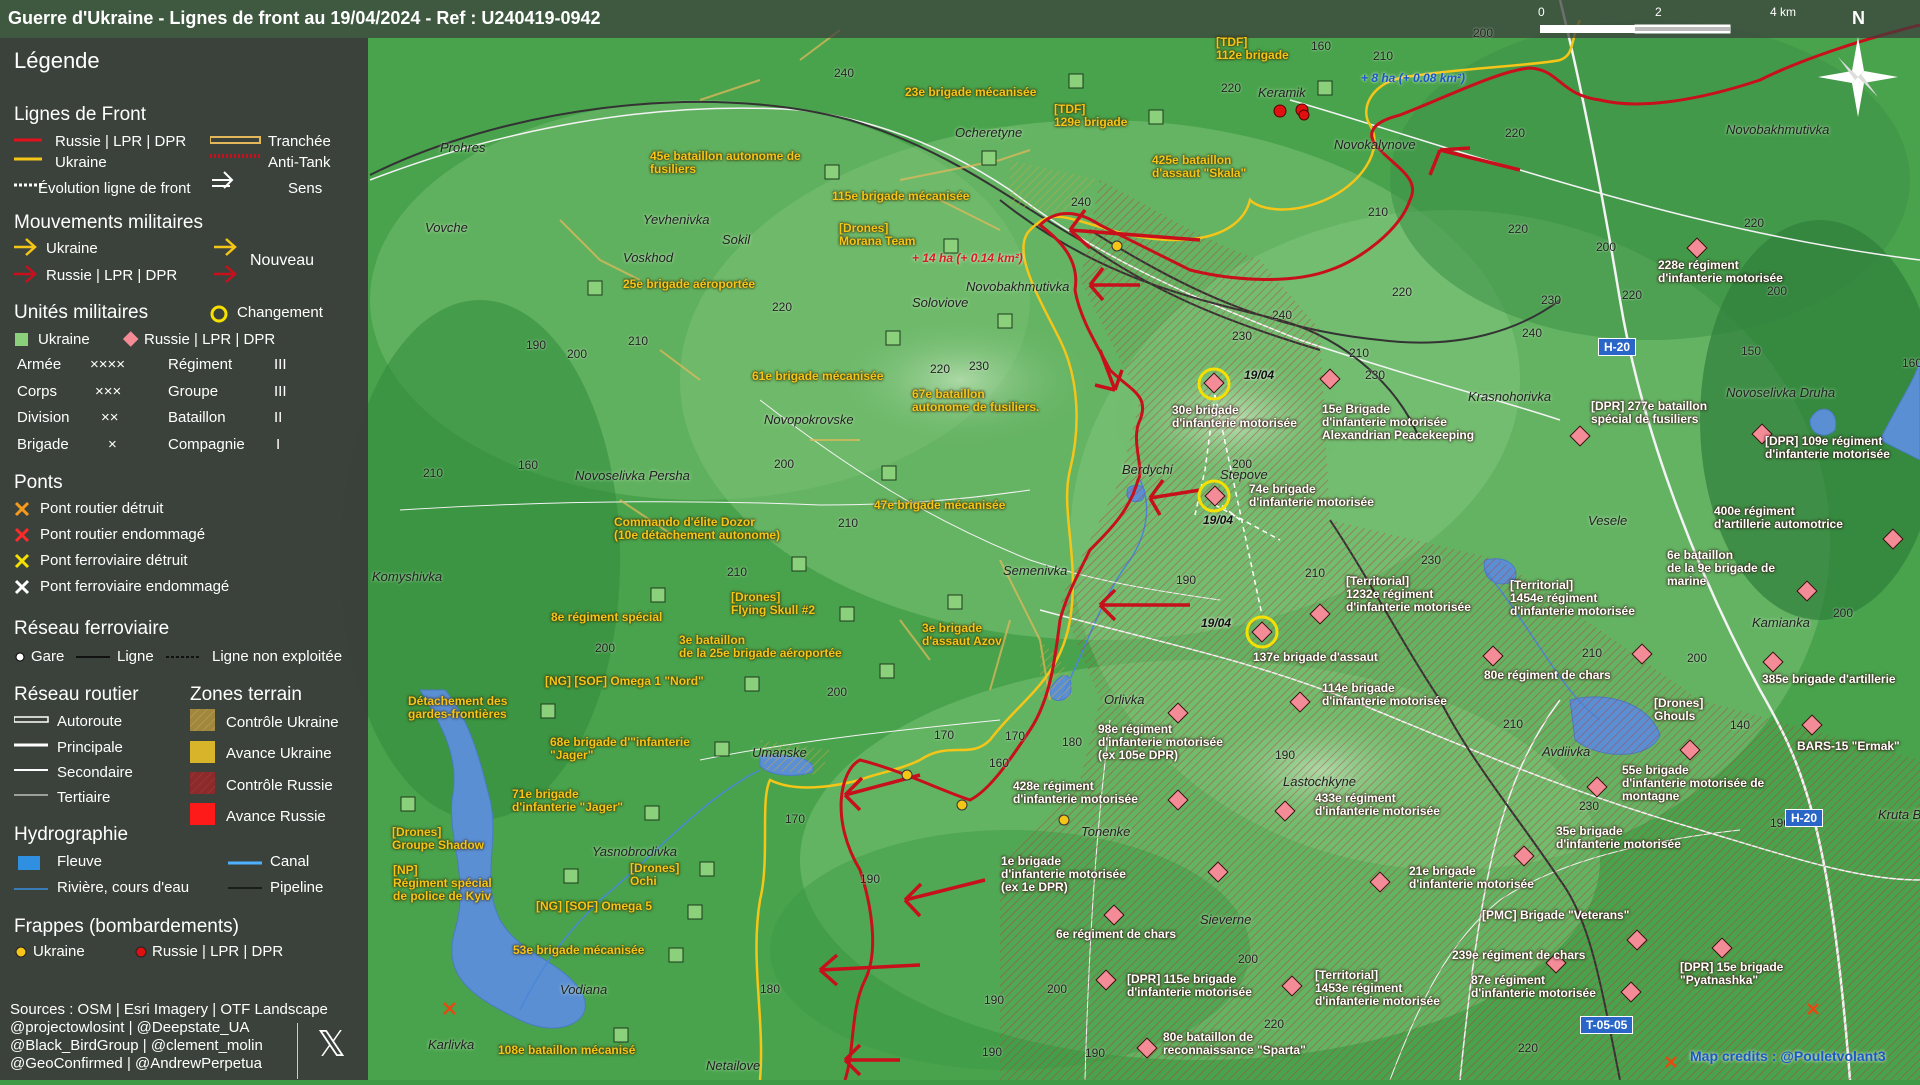  Describe the element at coordinates (276, 816) in the screenshot. I see `zone-label: Avance Russie` at that location.